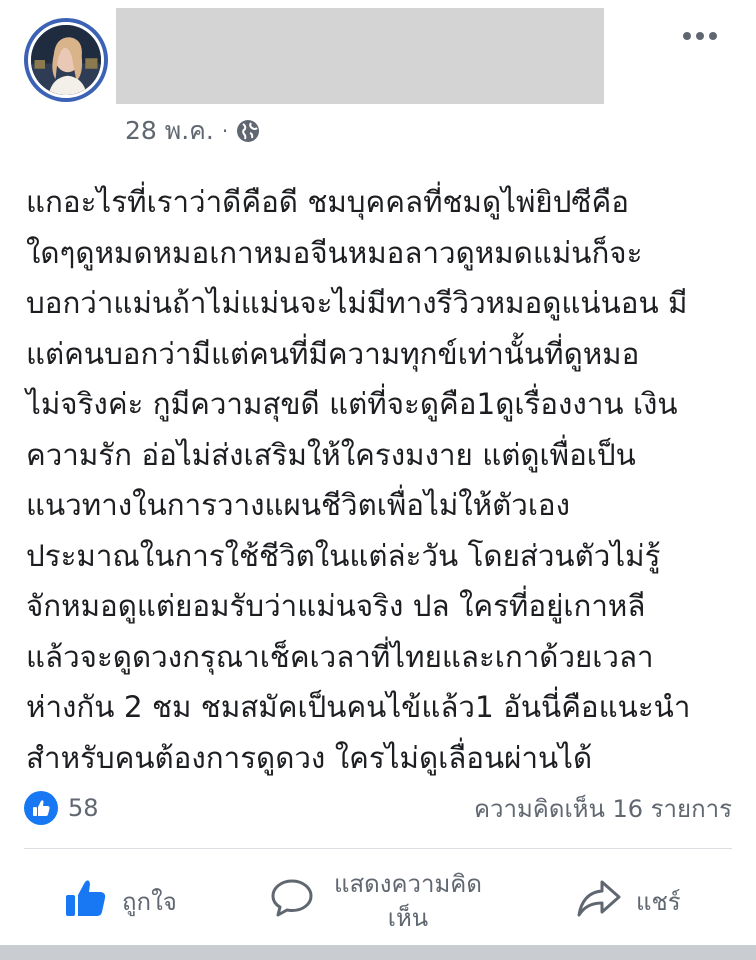 The width and height of the screenshot is (756, 960). I want to click on feed-separator, so click(378, 952).